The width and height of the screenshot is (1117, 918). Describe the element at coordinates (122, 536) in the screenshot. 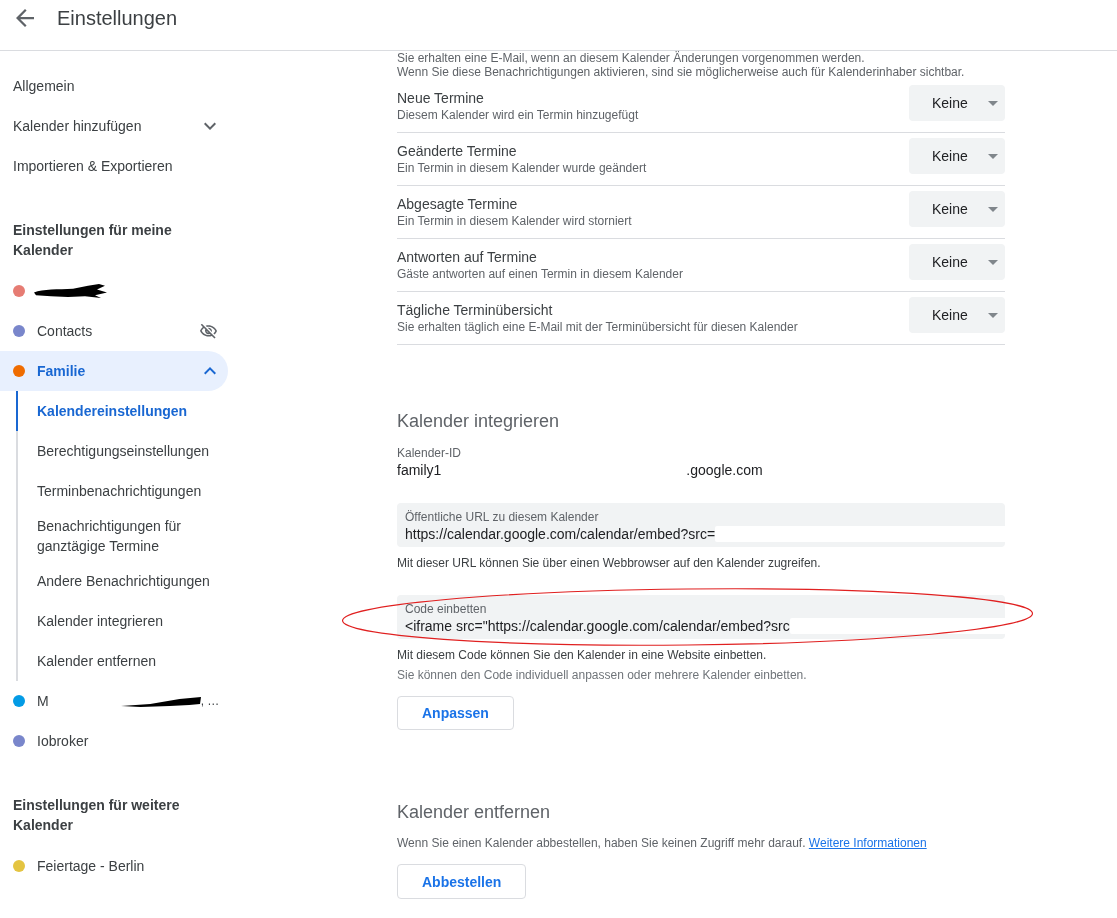

I see `calendar-settings-link: Benachrichtigungen für ganztägige Termine` at that location.